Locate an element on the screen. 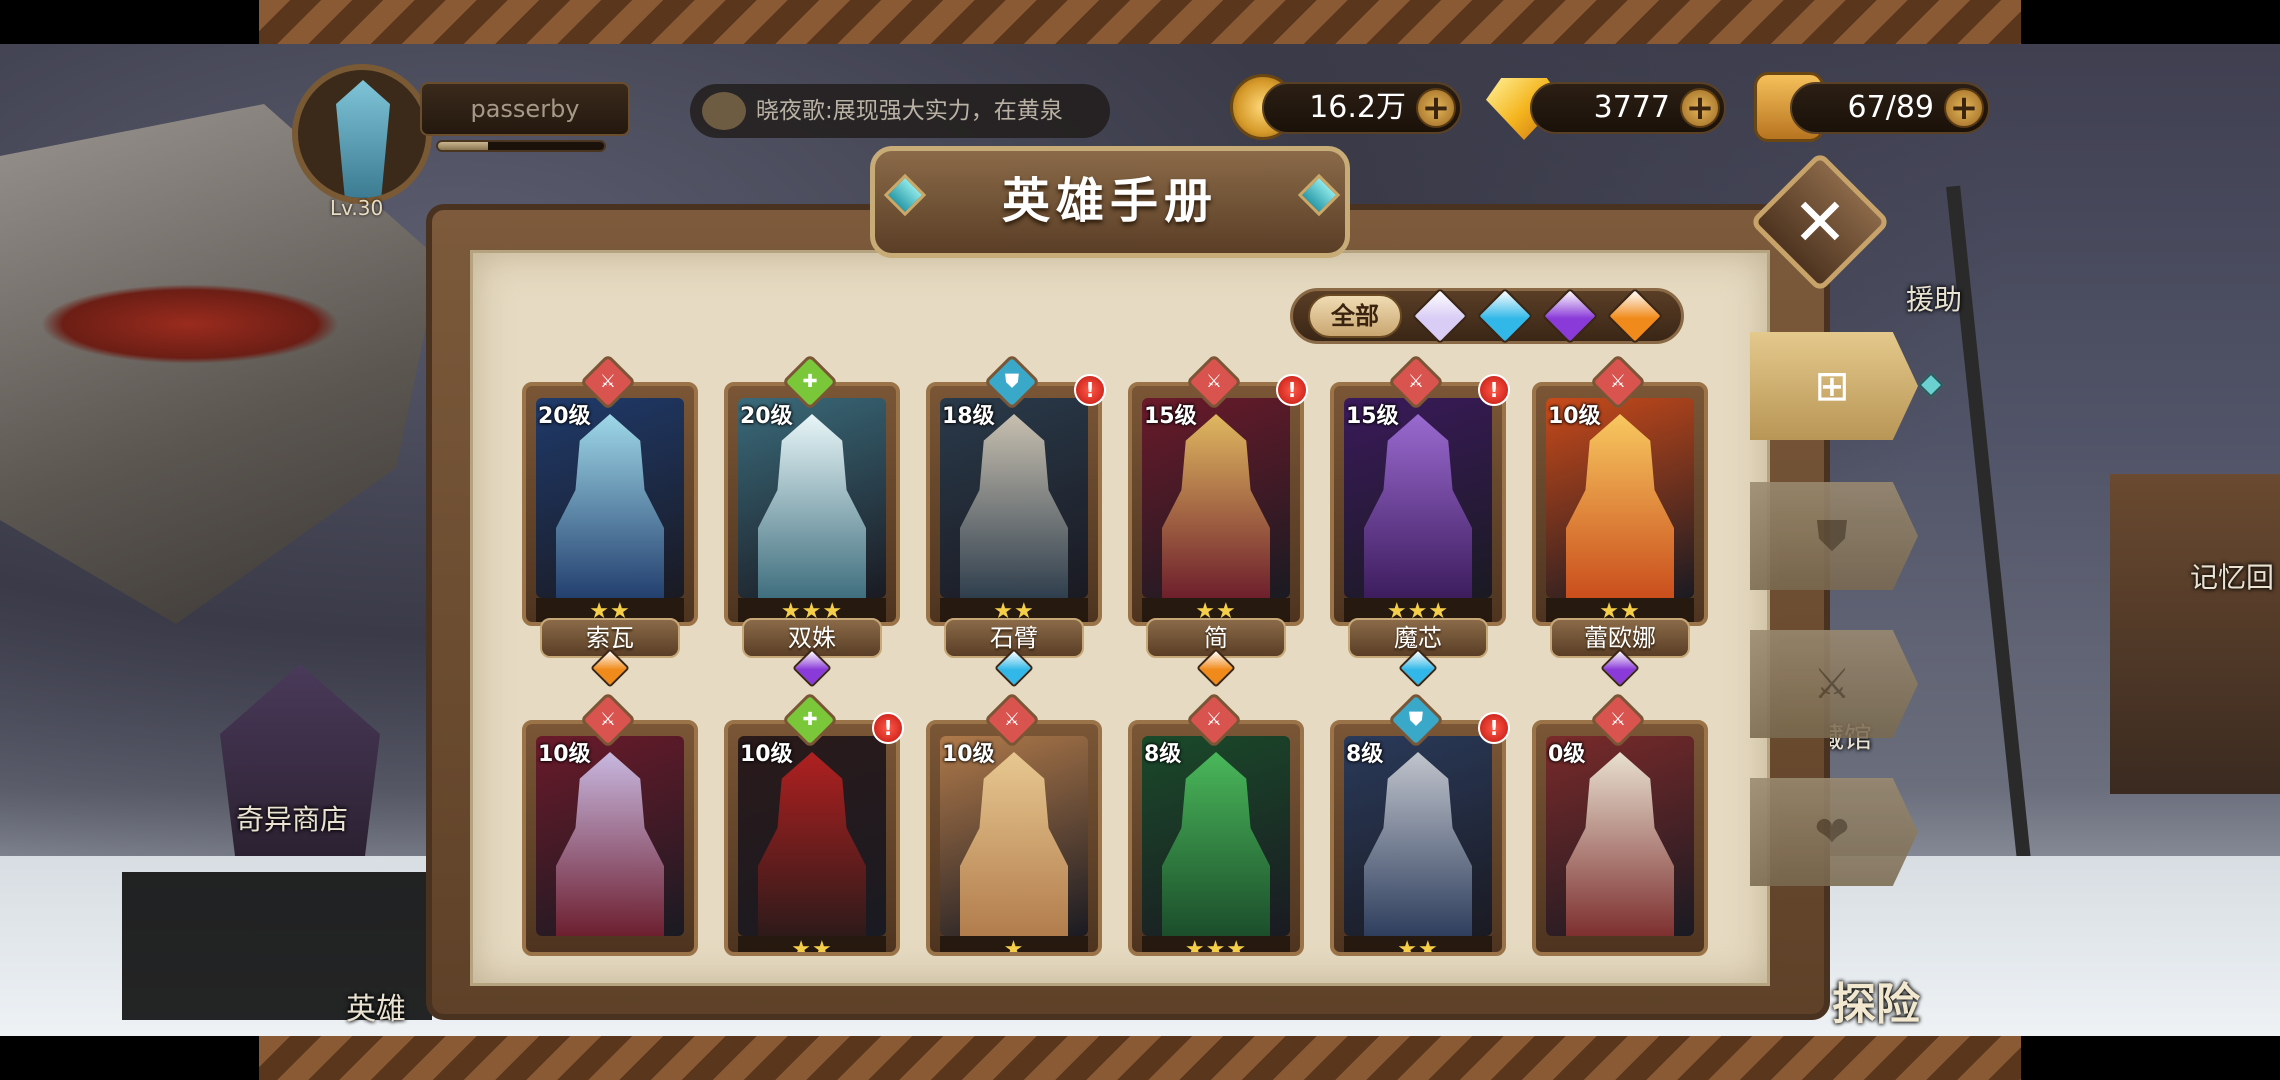 This screenshot has height=1080, width=2280. gold-value: 16.2万 is located at coordinates (1357, 107).